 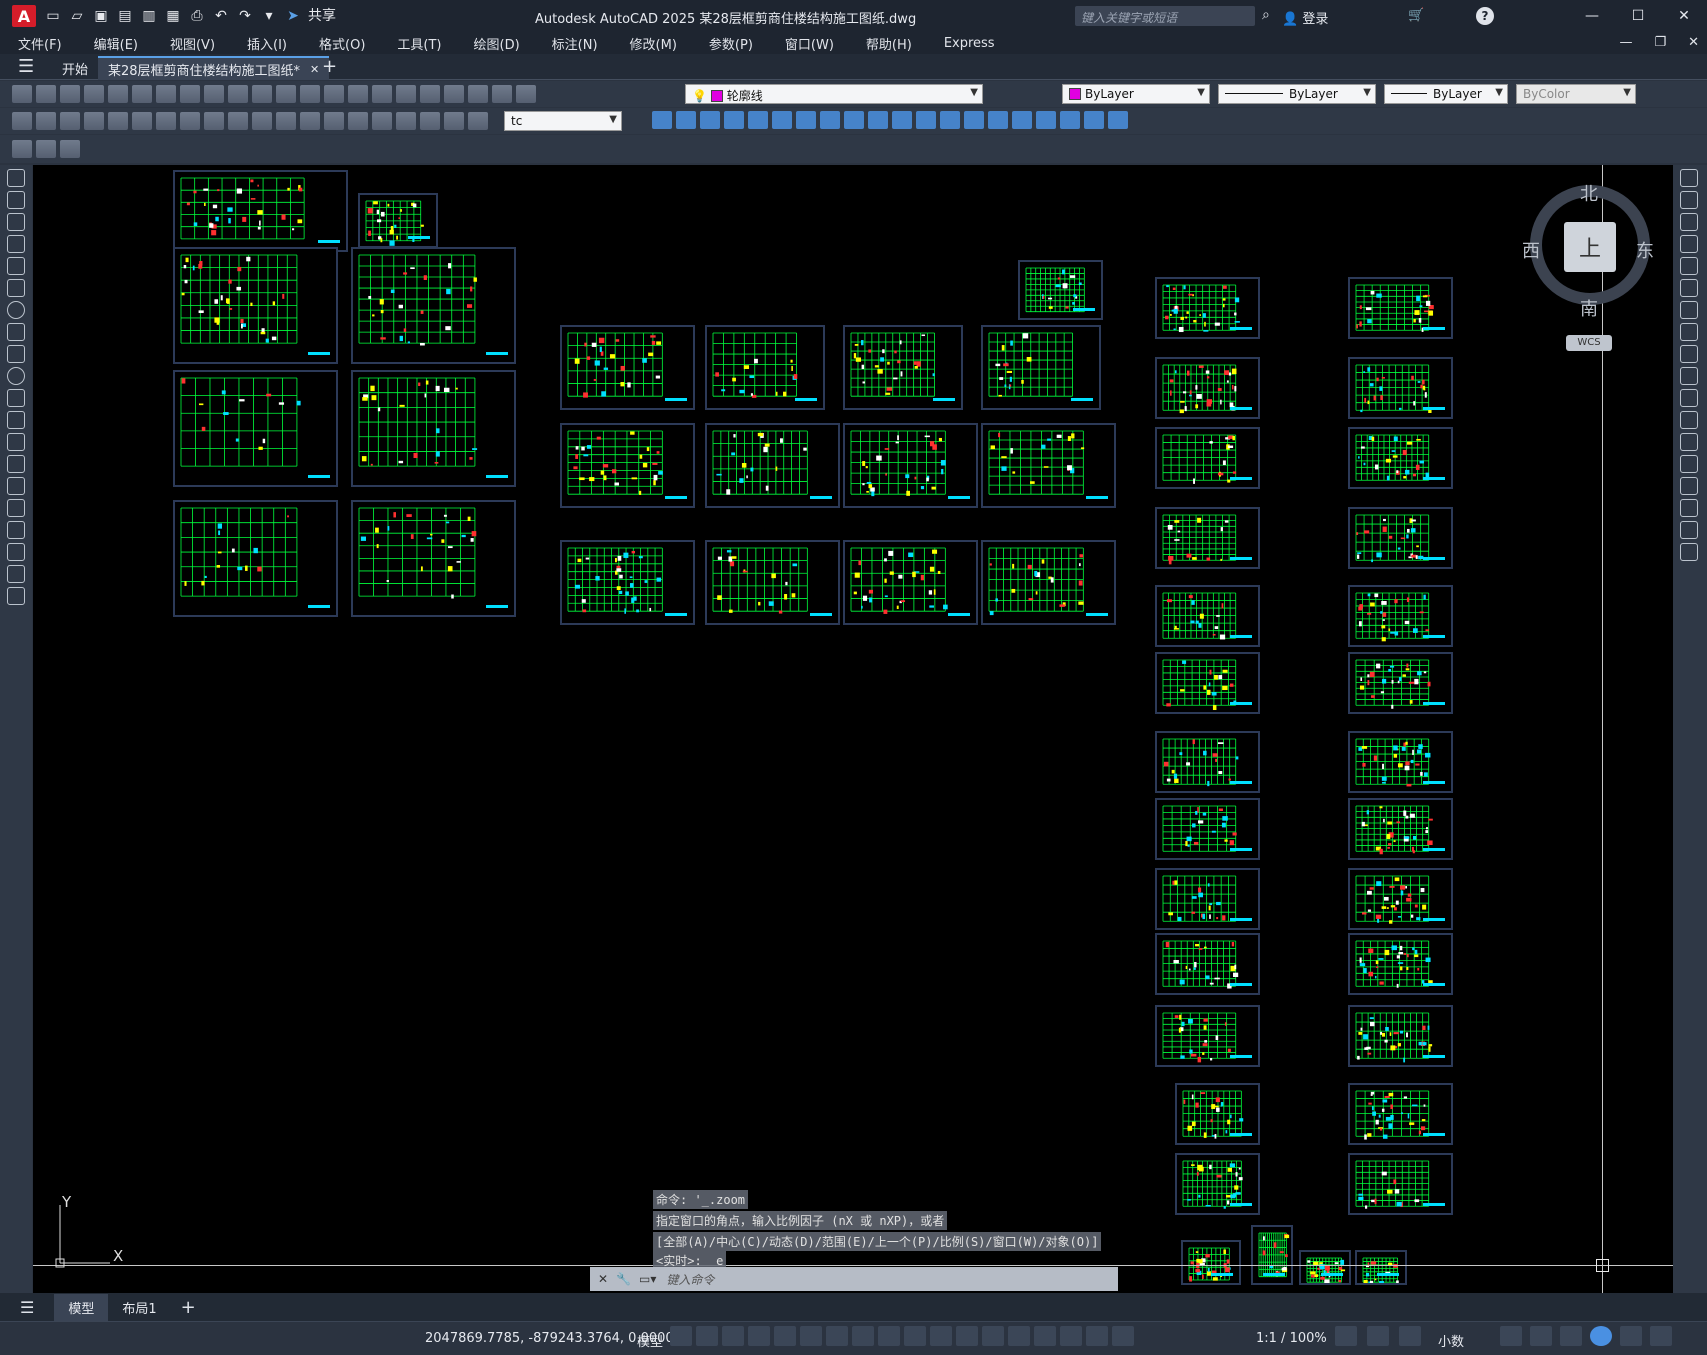 What do you see at coordinates (1601, 1336) in the screenshot?
I see `hardware-accel-icon` at bounding box center [1601, 1336].